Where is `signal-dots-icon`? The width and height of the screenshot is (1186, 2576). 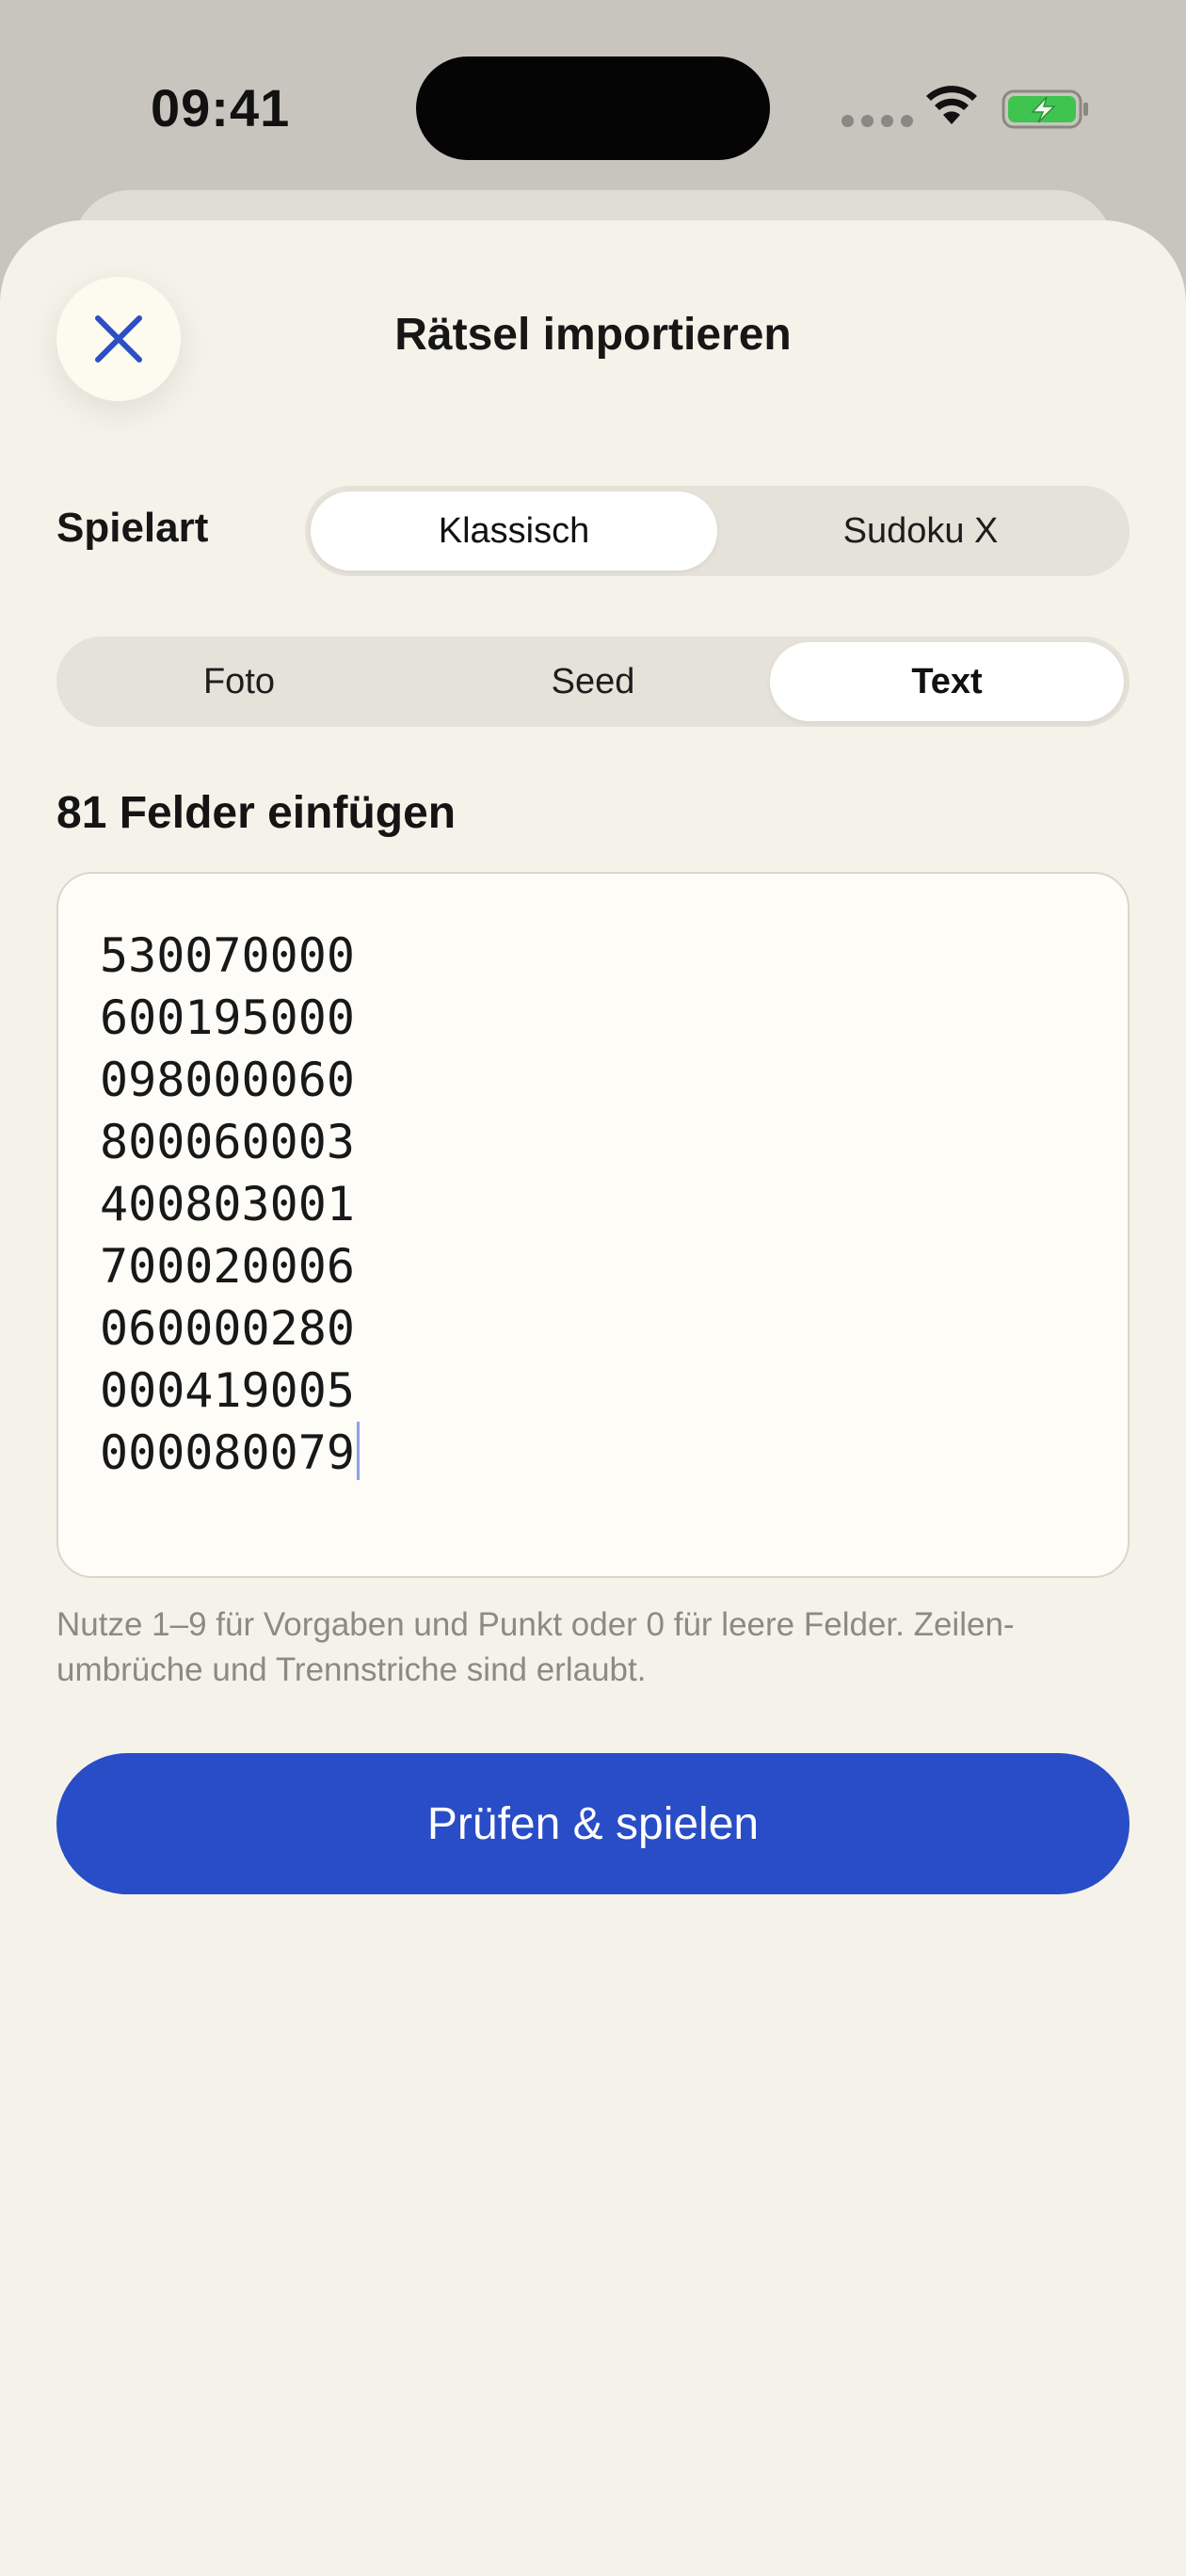
signal-dots-icon is located at coordinates (877, 121).